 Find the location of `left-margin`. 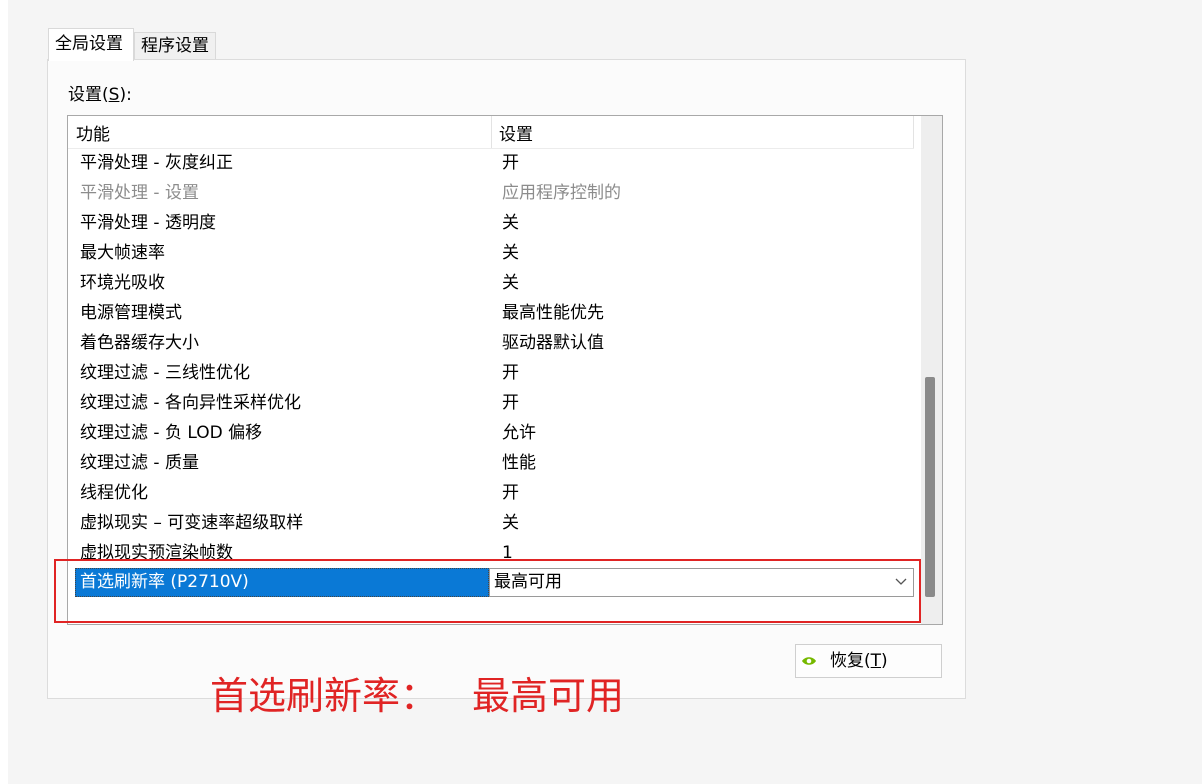

left-margin is located at coordinates (4, 392).